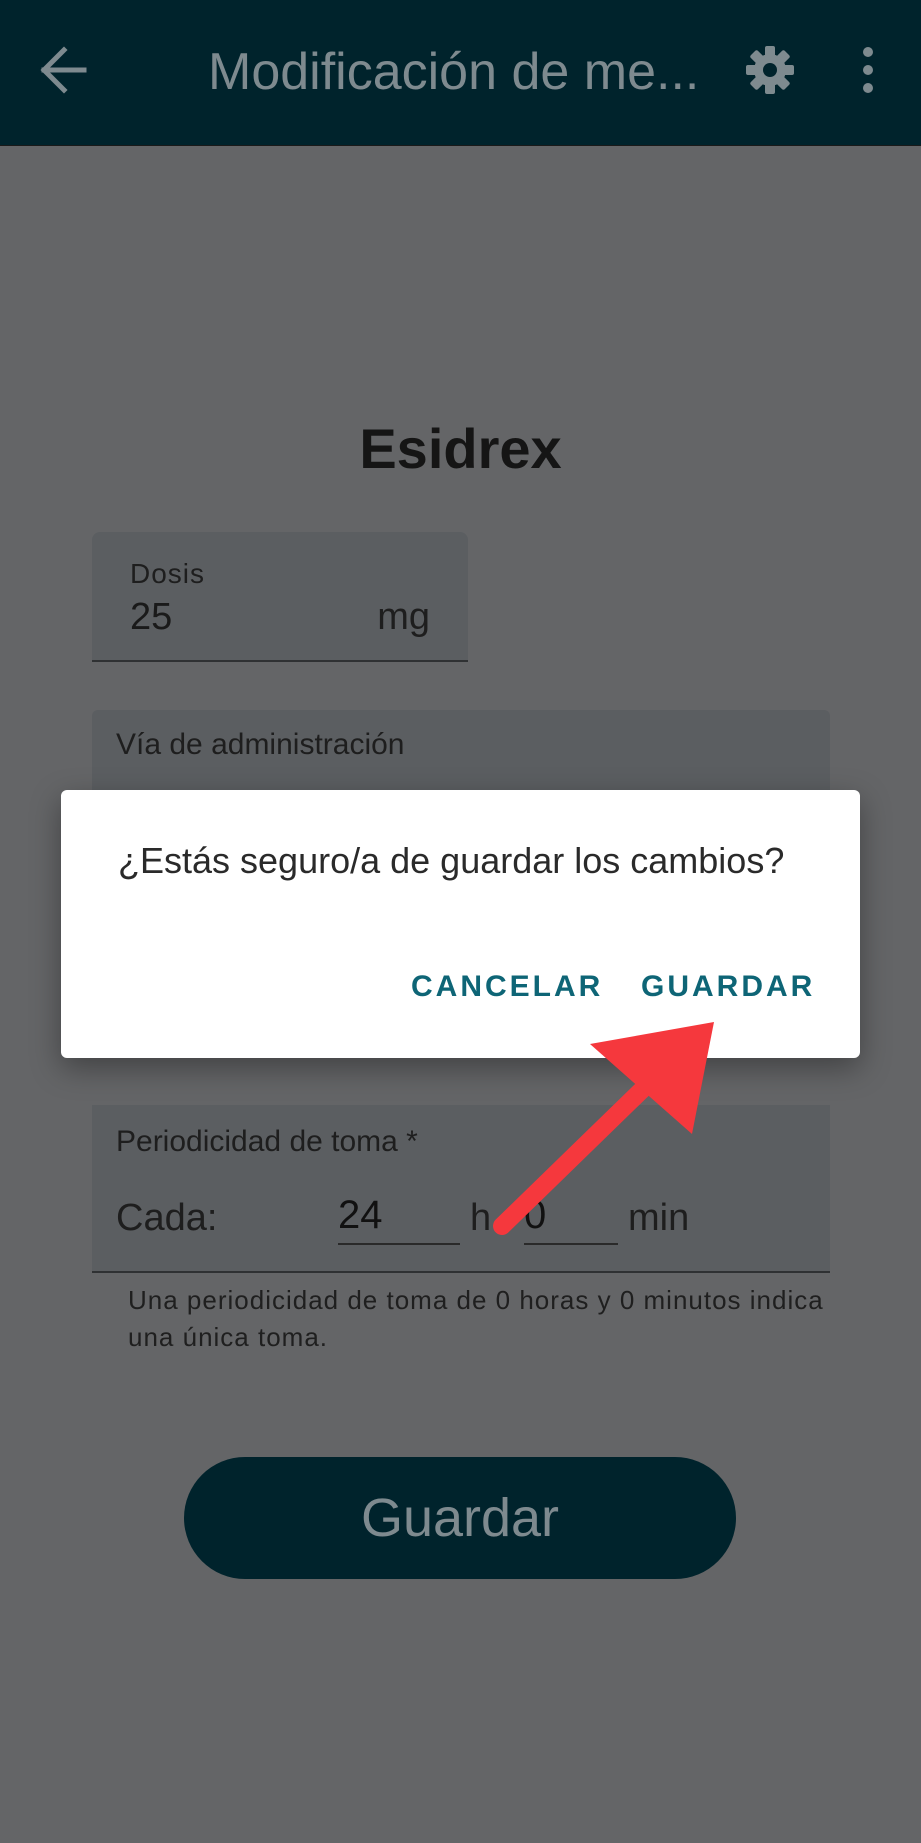 This screenshot has height=1843, width=921. I want to click on more-options-button, so click(868, 70).